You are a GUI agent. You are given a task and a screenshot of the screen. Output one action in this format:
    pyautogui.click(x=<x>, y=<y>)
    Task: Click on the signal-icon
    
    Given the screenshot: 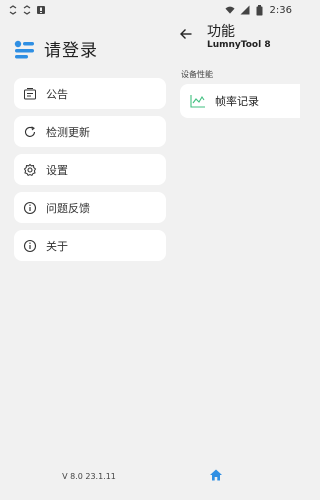 What is the action you would take?
    pyautogui.click(x=245, y=10)
    